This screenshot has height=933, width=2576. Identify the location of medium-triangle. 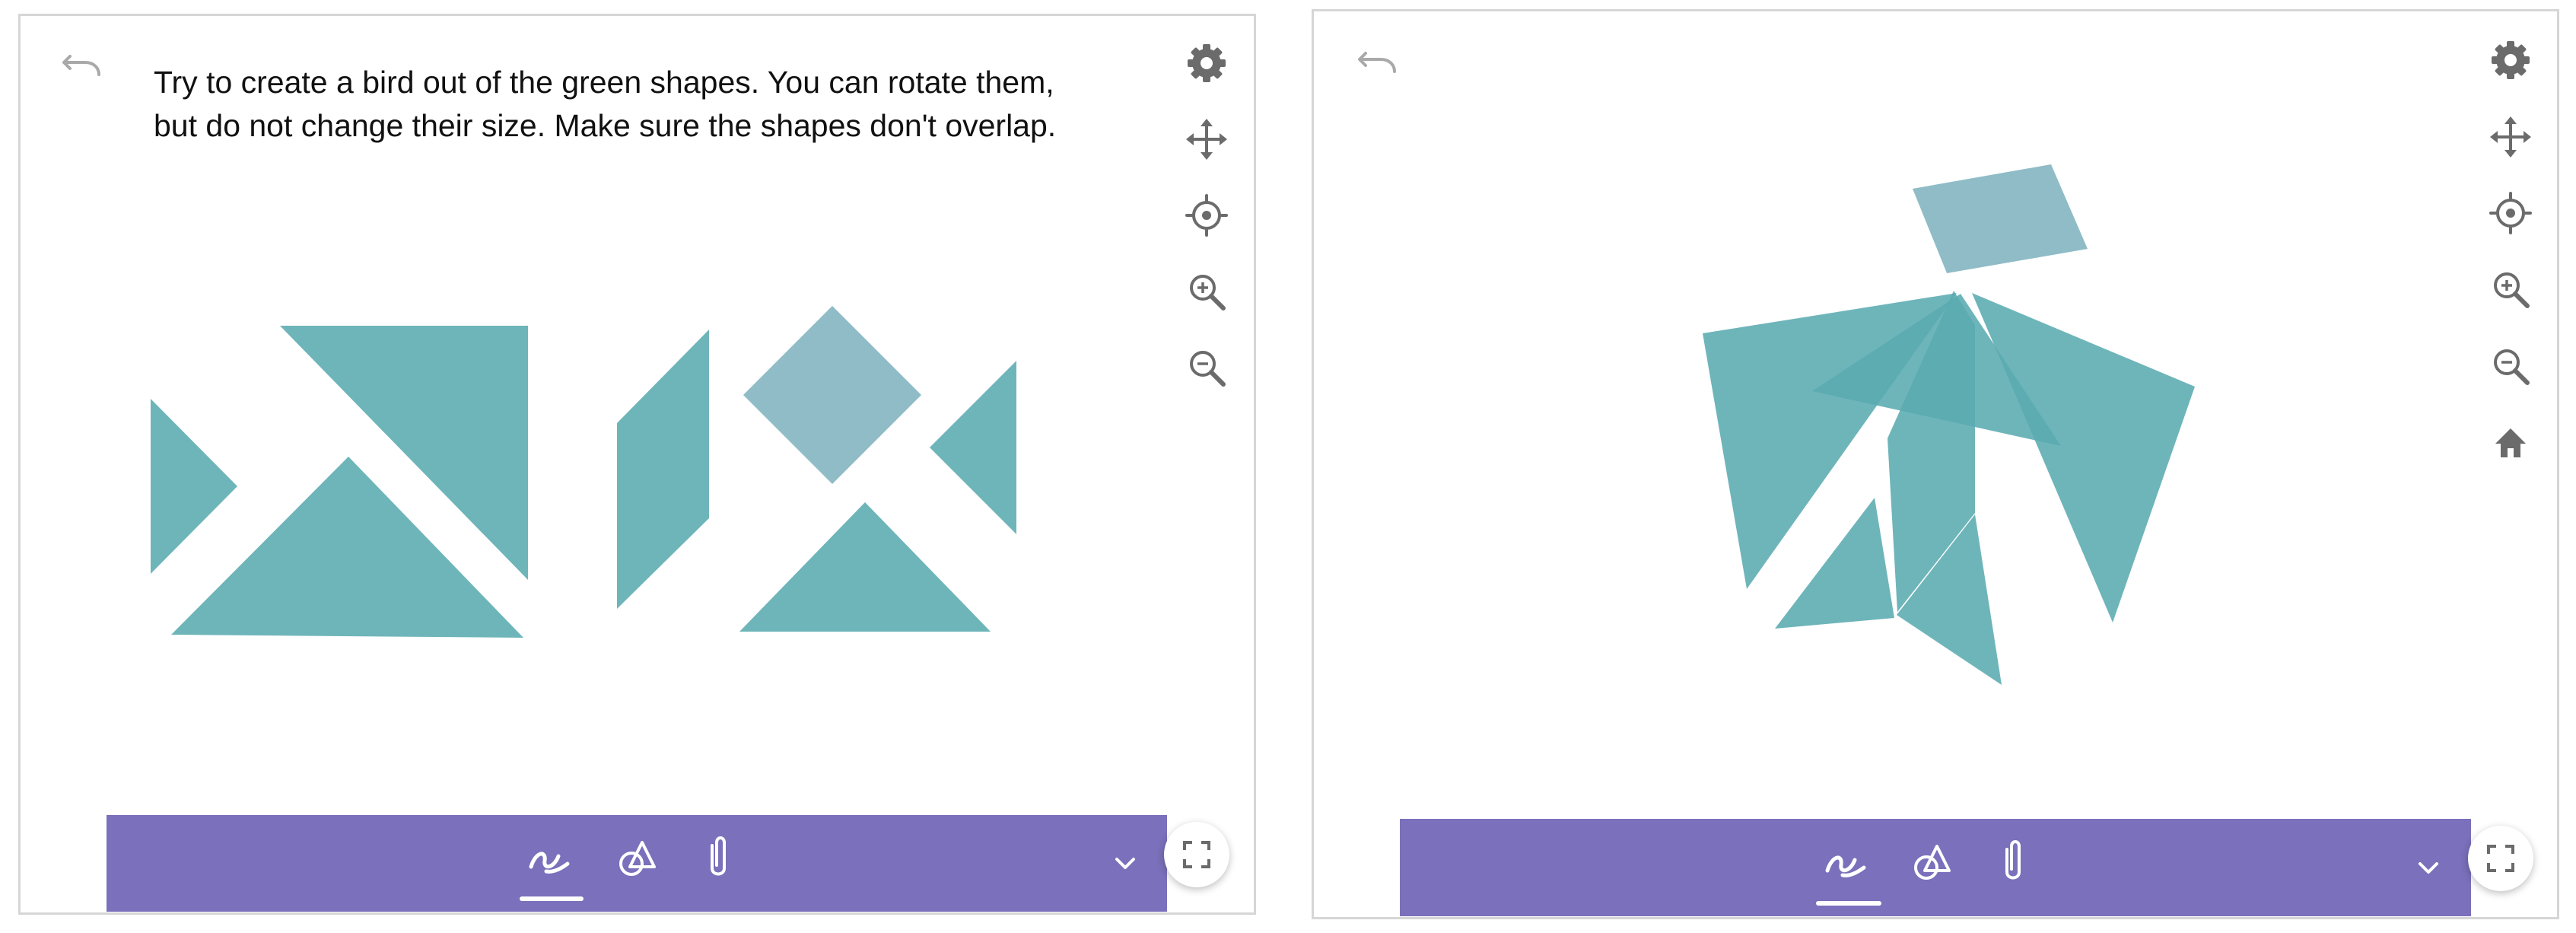
(865, 567).